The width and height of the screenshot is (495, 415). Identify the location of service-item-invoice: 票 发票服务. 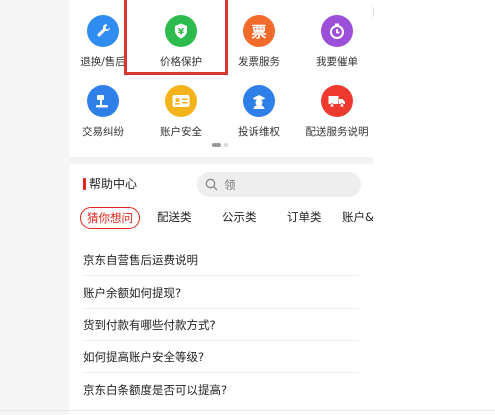
(259, 42).